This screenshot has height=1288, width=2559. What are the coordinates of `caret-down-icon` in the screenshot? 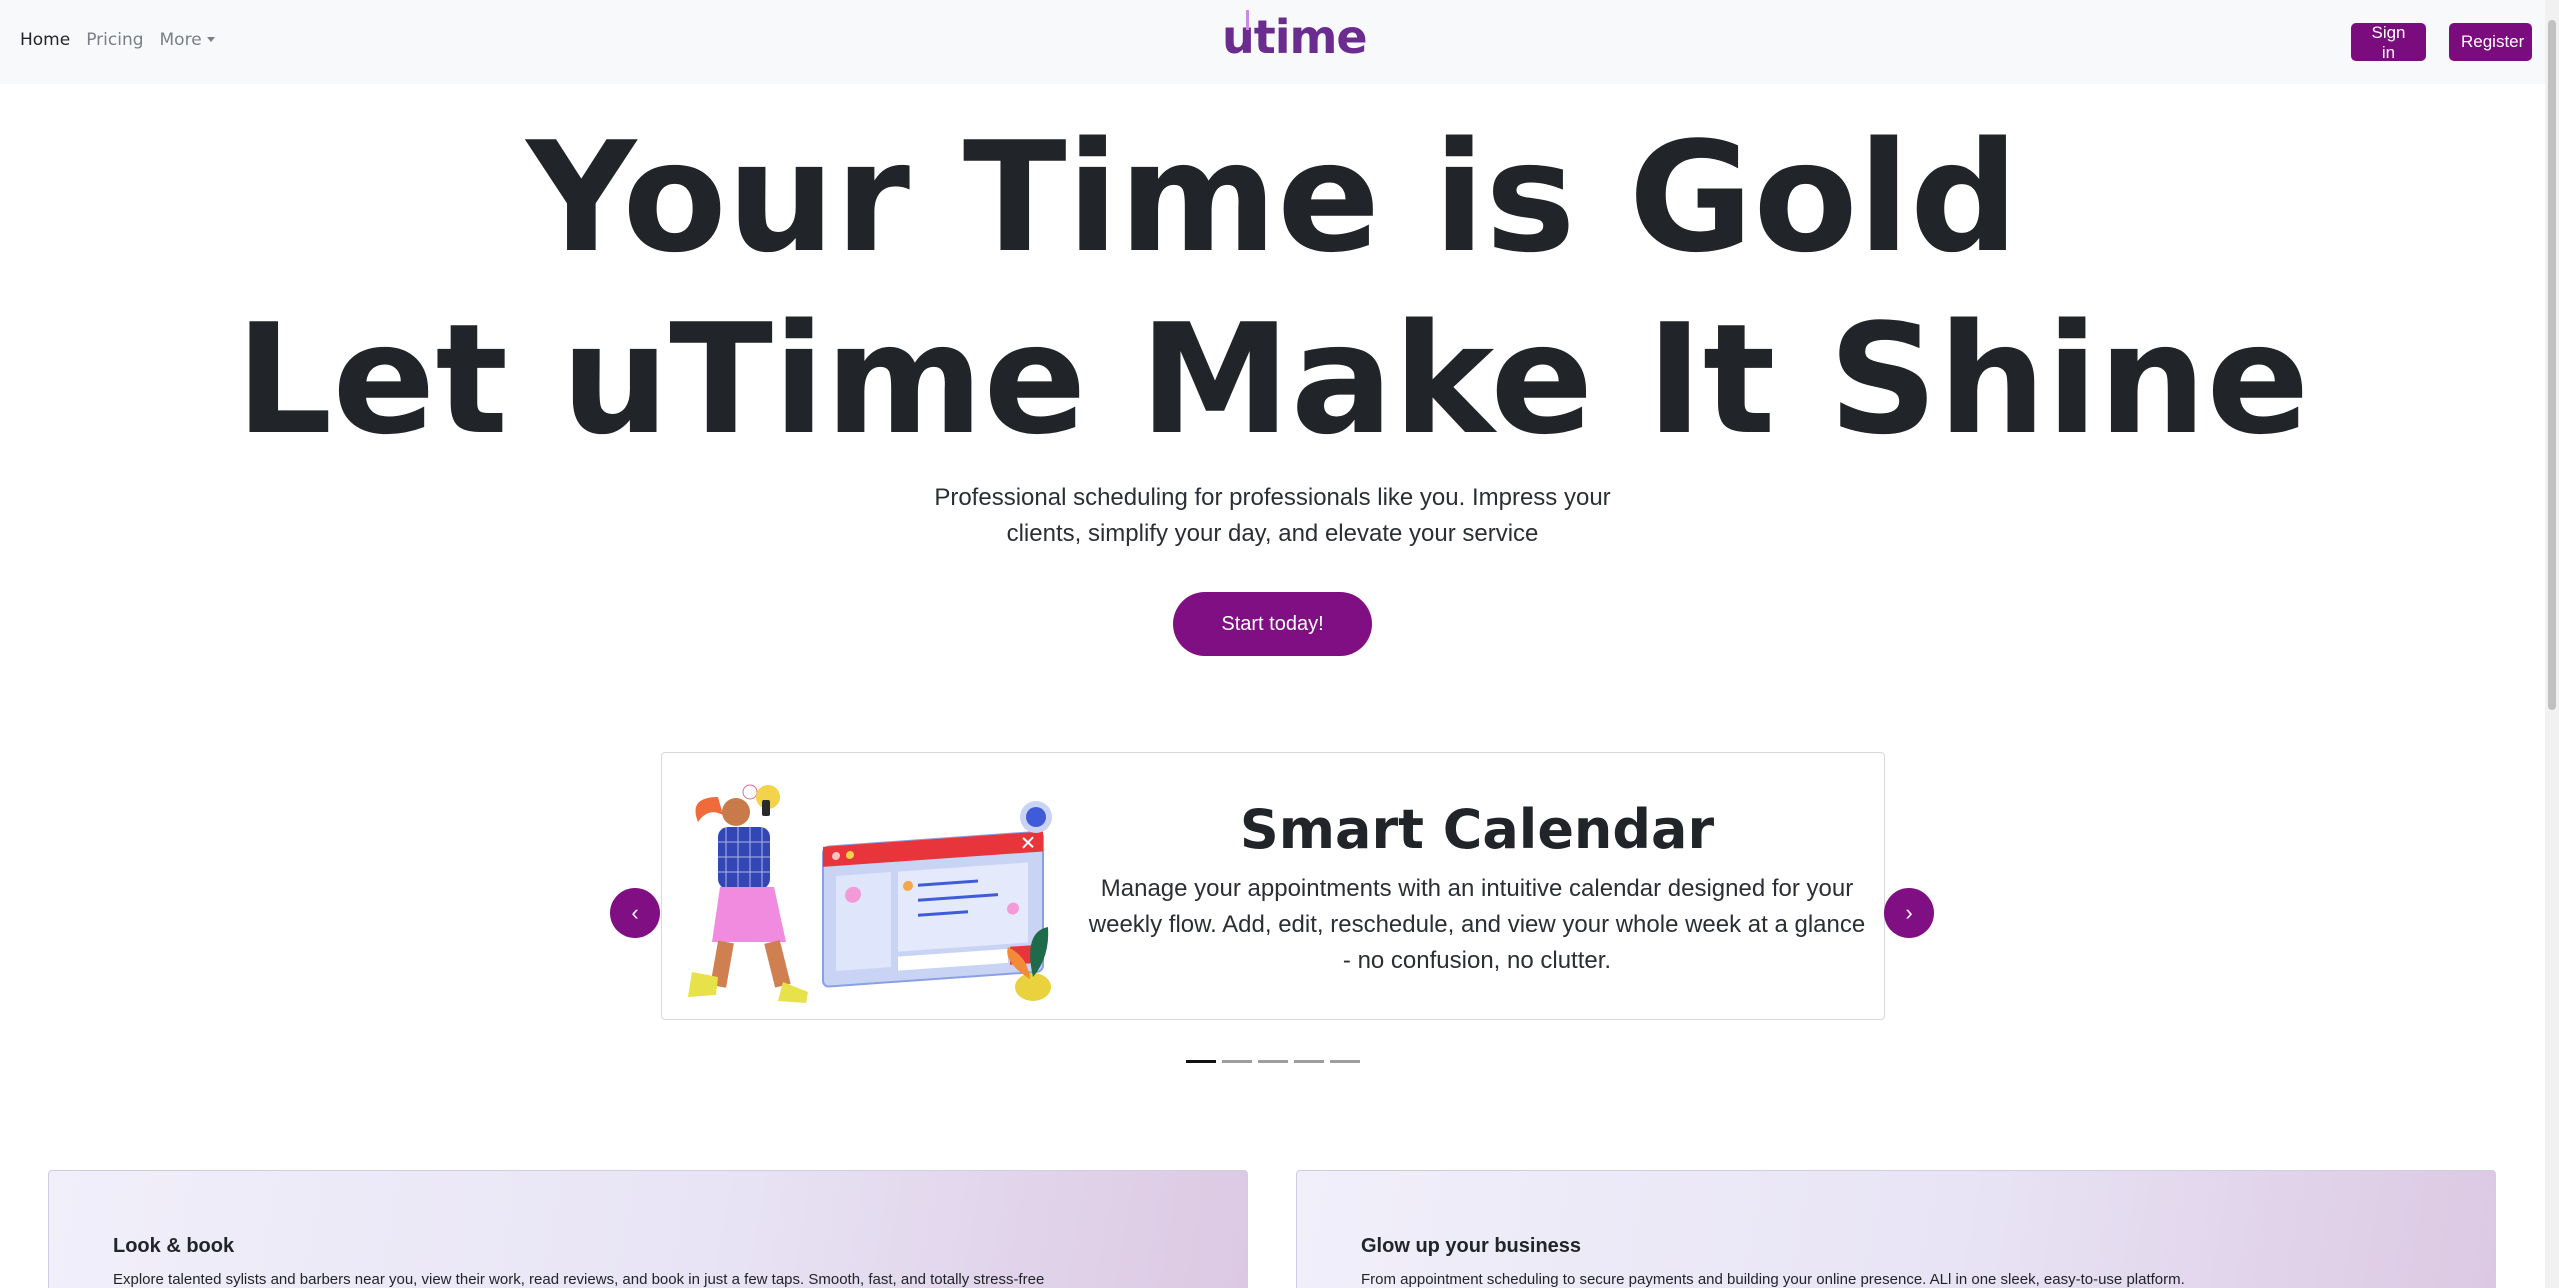 It's located at (210, 39).